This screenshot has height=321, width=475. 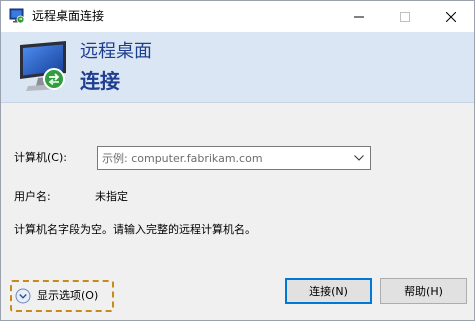 What do you see at coordinates (100, 81) in the screenshot?
I see `banner-title-line2: 连接` at bounding box center [100, 81].